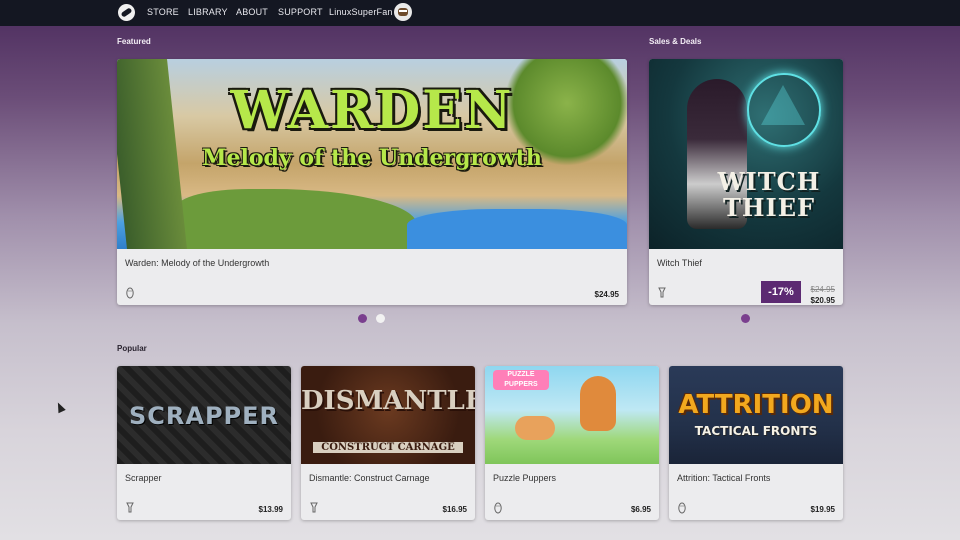 The width and height of the screenshot is (960, 540). I want to click on witch-logo-line2: THIEF, so click(769, 207).